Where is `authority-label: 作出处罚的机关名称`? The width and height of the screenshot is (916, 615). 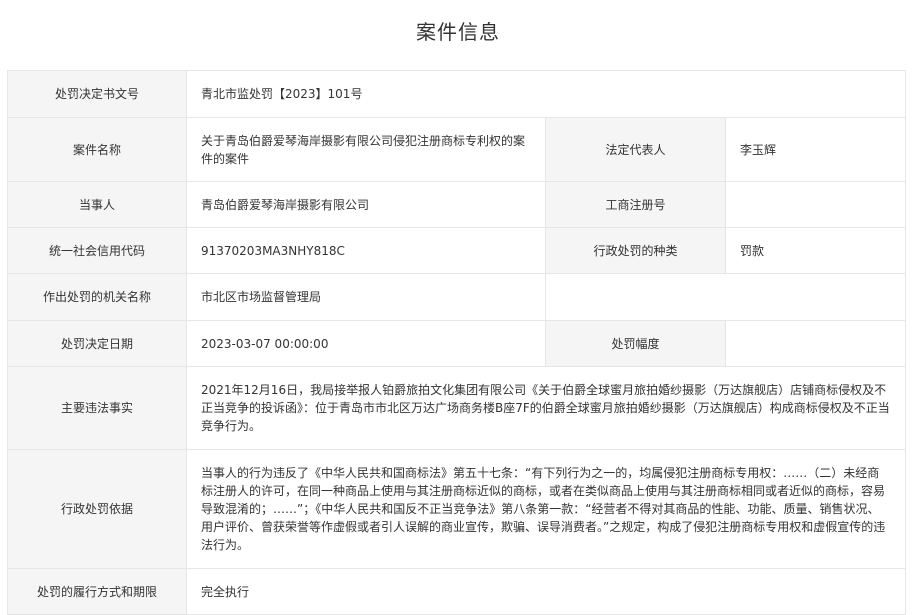
authority-label: 作出处罚的机关名称 is located at coordinates (97, 297).